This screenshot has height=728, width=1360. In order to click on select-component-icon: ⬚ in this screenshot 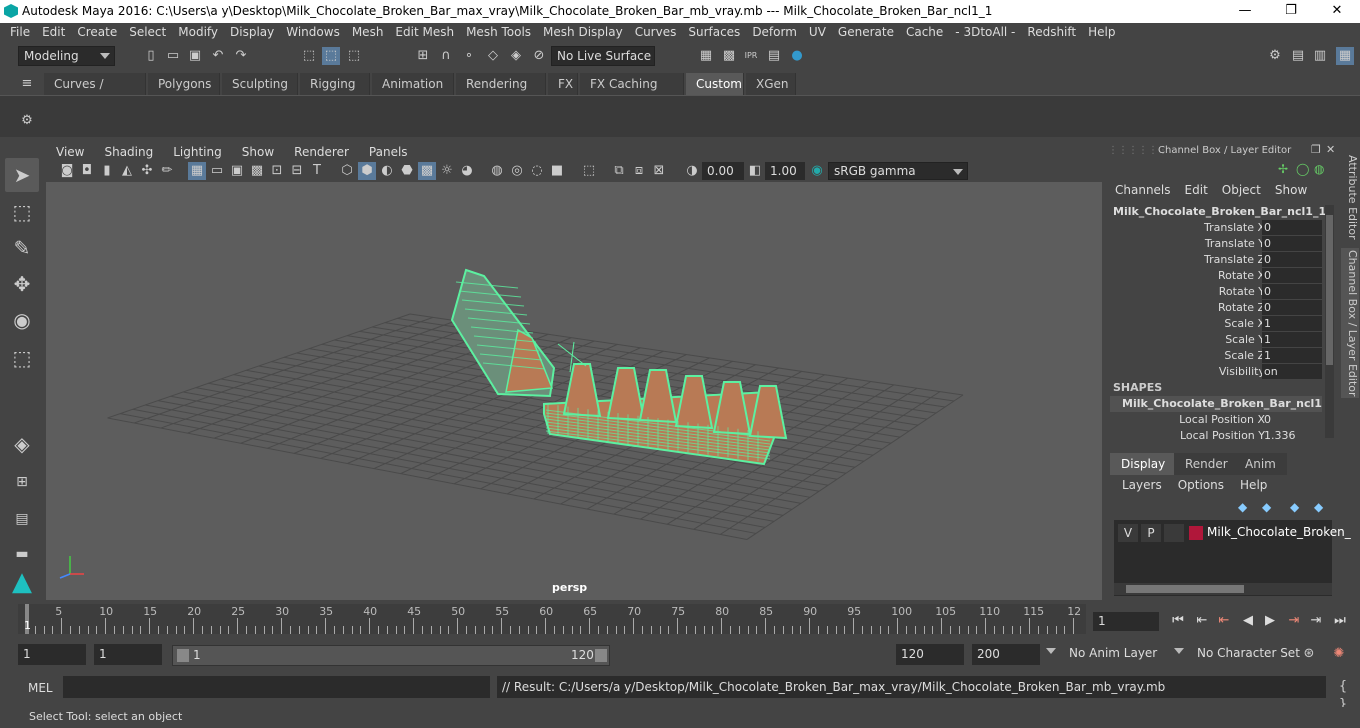, I will do `click(354, 56)`.